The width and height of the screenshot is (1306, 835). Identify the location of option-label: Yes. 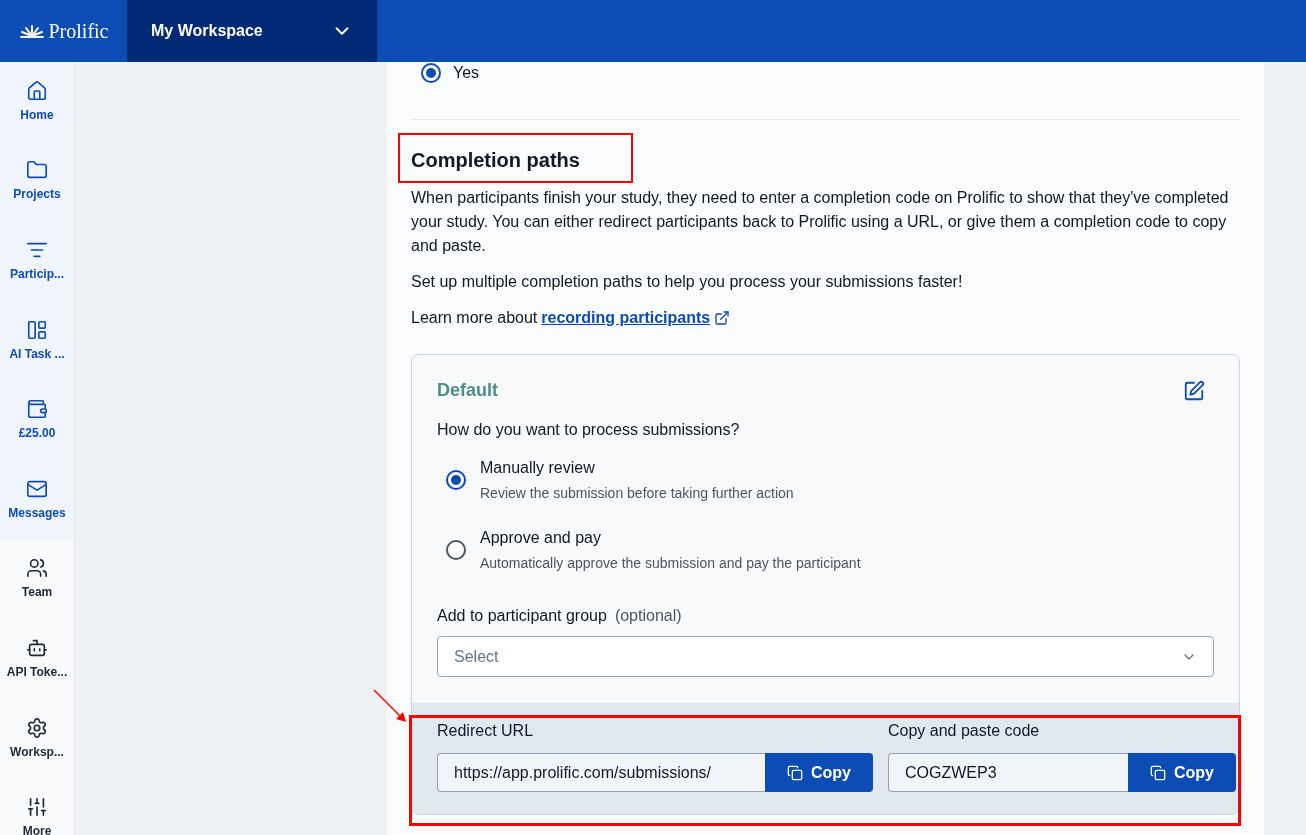
(466, 72).